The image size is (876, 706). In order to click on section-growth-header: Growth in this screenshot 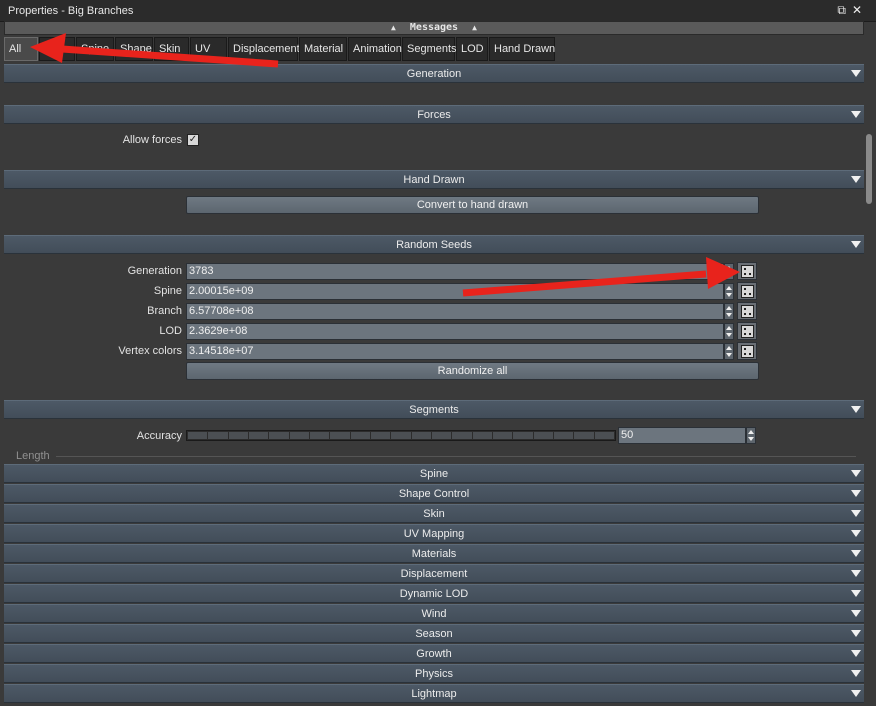, I will do `click(434, 653)`.